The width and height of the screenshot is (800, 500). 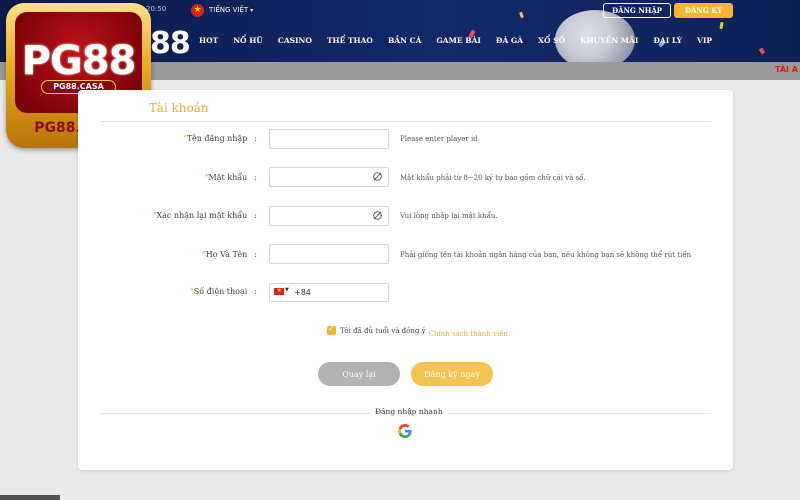 I want to click on password-label: *Mật khẩu:, so click(x=231, y=177).